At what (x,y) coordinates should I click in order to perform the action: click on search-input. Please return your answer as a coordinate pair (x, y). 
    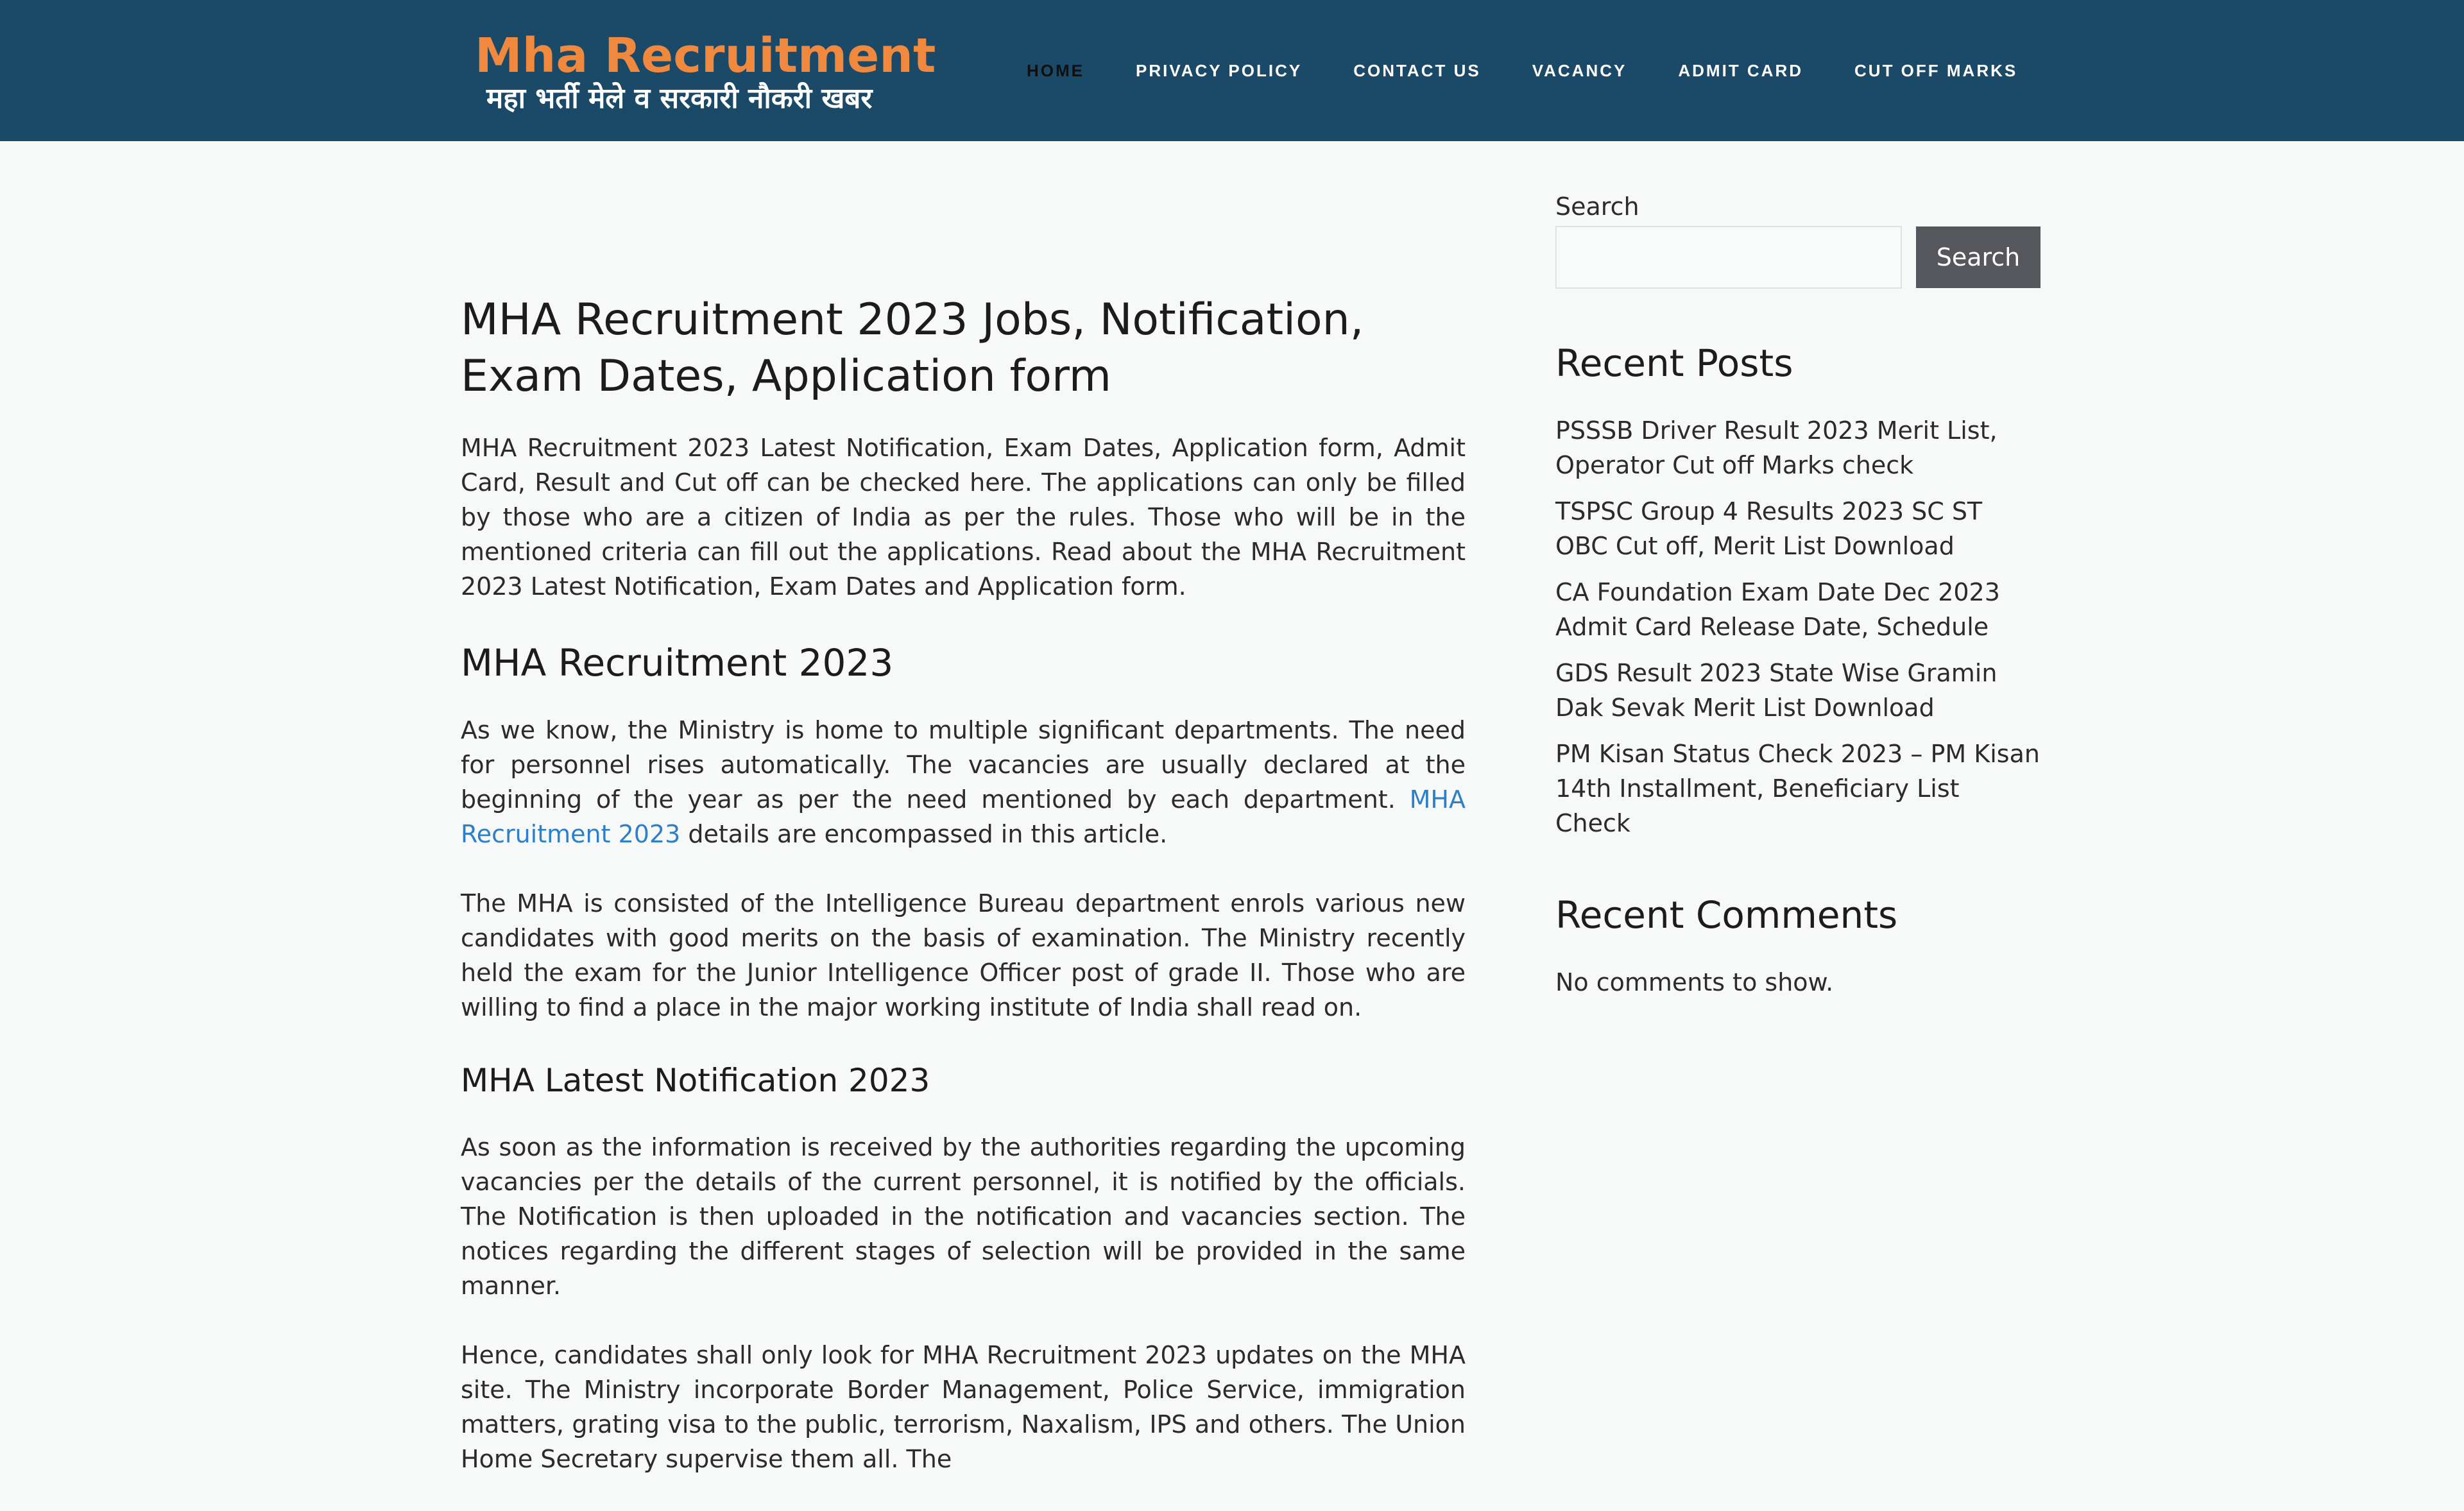
    Looking at the image, I should click on (1729, 257).